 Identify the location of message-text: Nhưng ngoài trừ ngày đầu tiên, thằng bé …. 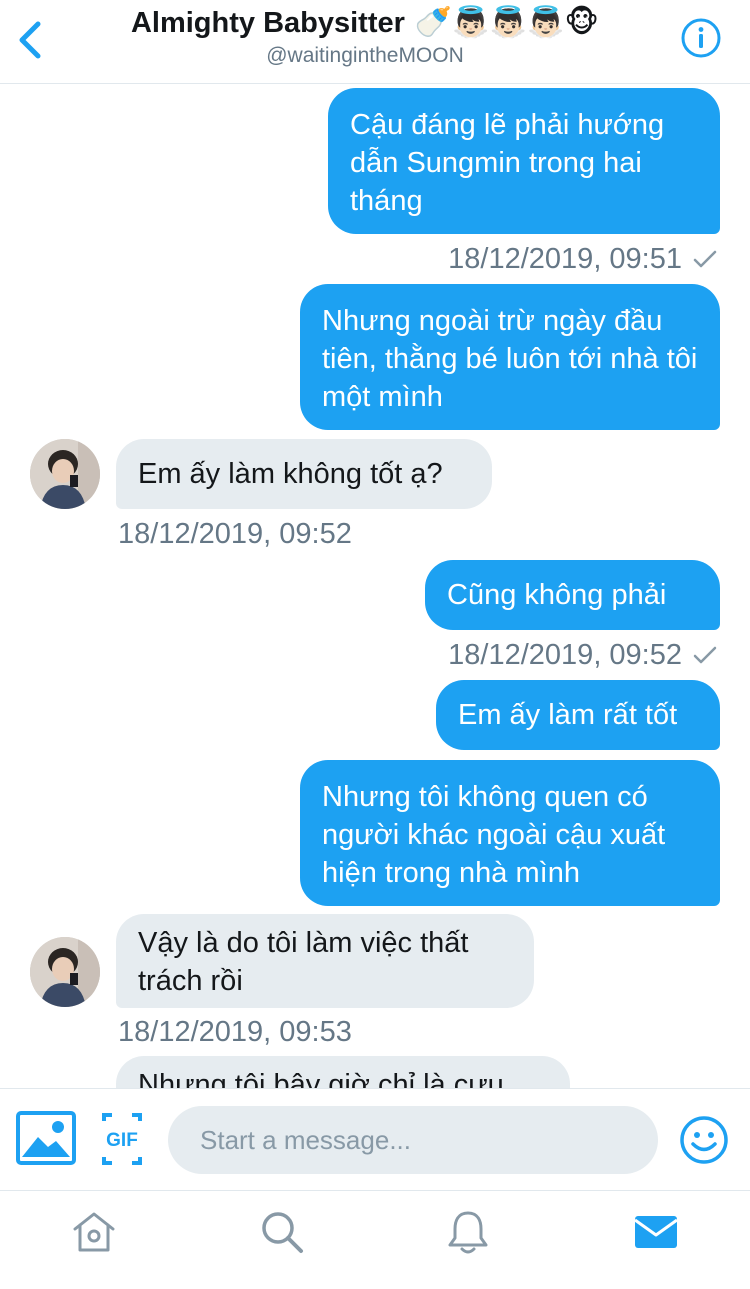
(510, 359).